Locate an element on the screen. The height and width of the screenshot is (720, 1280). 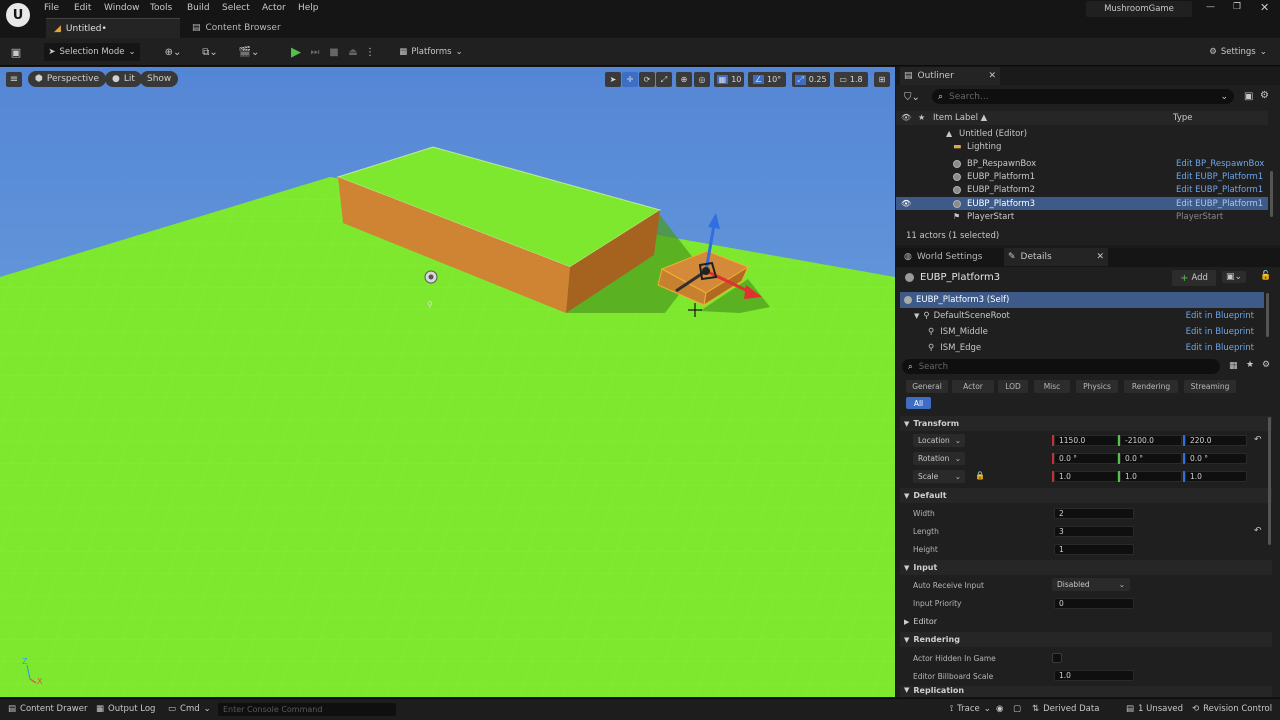
stop-icon: ■ is located at coordinates (334, 52).